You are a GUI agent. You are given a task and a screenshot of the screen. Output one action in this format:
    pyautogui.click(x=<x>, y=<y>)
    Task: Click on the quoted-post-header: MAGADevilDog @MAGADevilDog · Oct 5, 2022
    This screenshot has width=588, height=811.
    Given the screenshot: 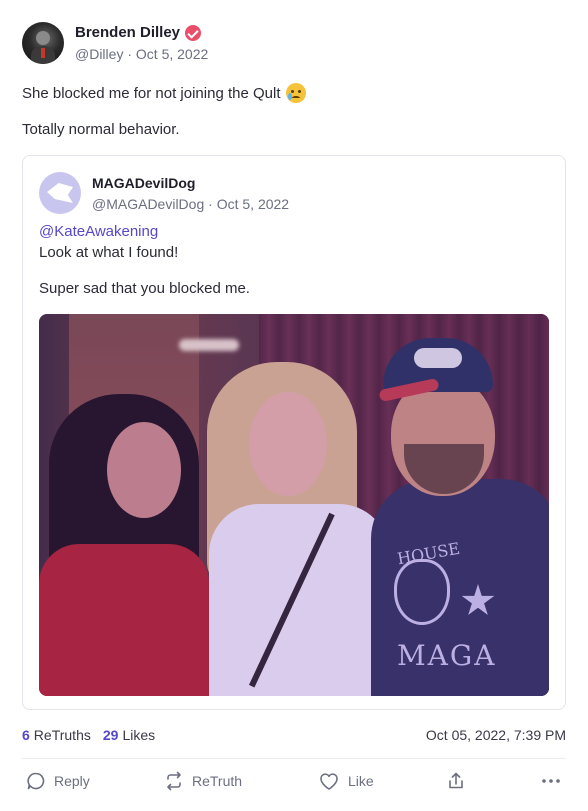 What is the action you would take?
    pyautogui.click(x=164, y=193)
    